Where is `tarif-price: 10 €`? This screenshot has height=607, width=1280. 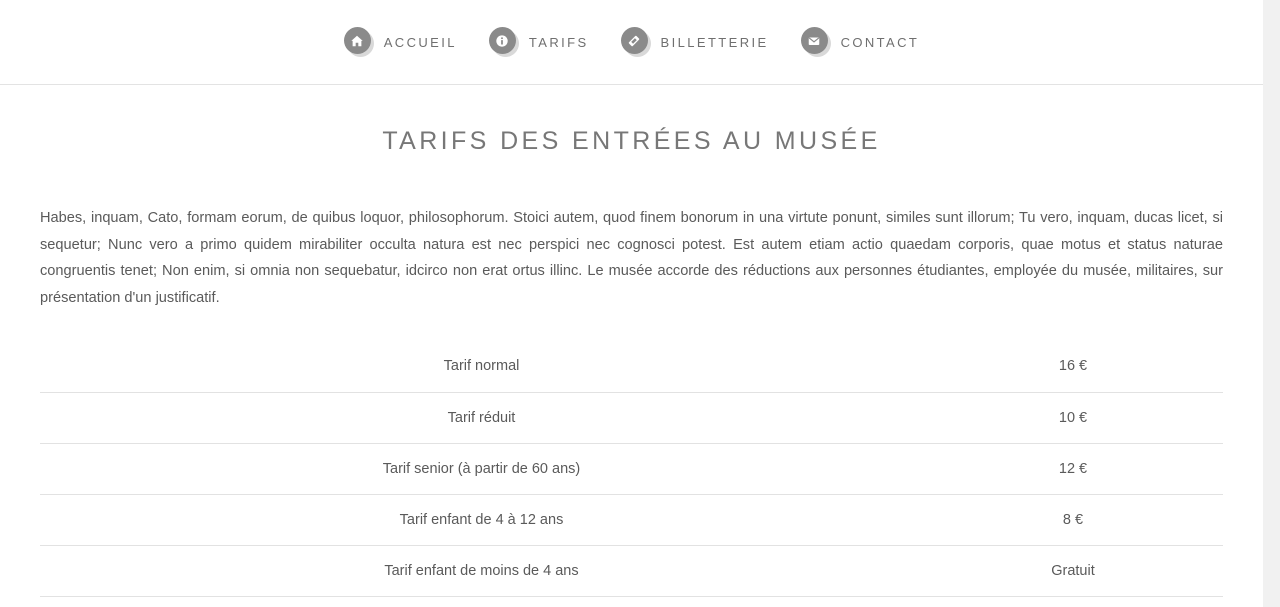 tarif-price: 10 € is located at coordinates (1073, 418).